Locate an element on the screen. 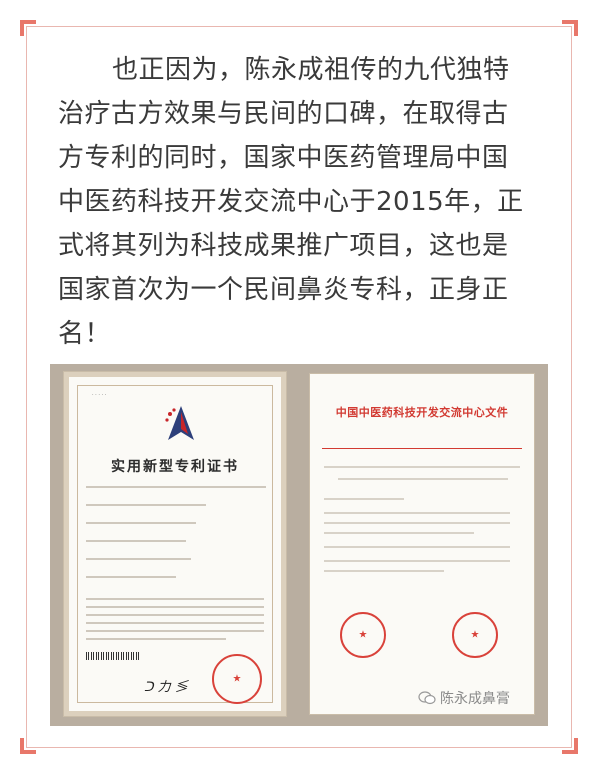 Image resolution: width=598 pixels, height=774 pixels. signature-image: ᑐ 力 ≶ is located at coordinates (166, 687).